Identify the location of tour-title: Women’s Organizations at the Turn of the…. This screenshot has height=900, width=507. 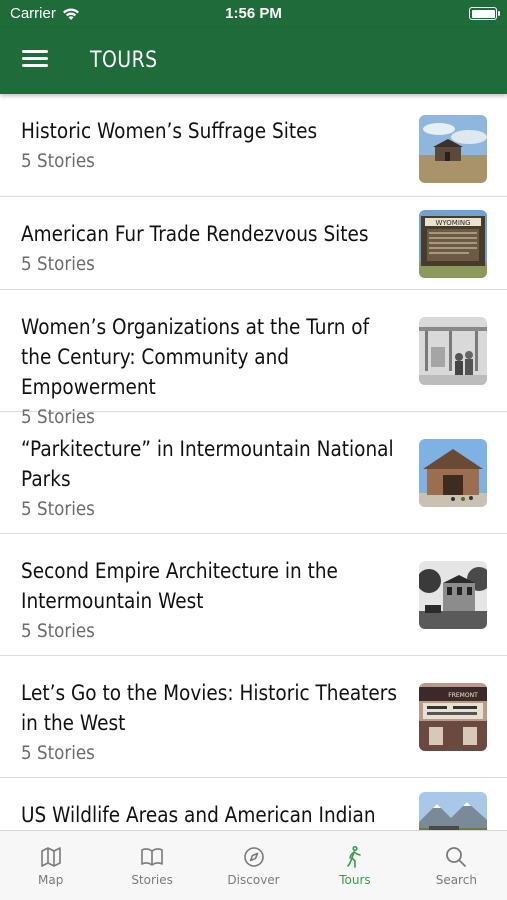
(195, 357).